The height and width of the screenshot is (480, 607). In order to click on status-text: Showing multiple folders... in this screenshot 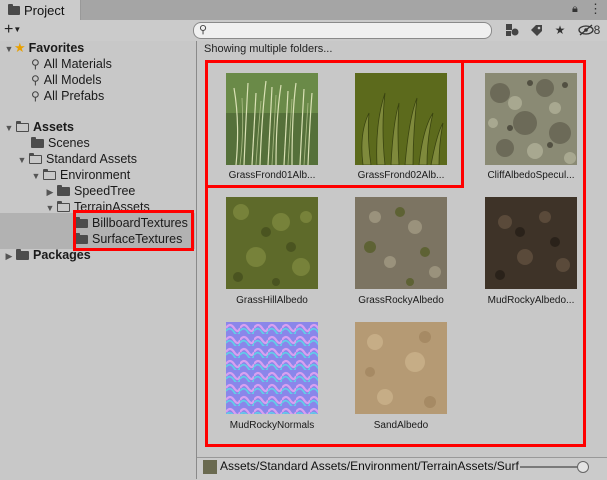, I will do `click(268, 49)`.